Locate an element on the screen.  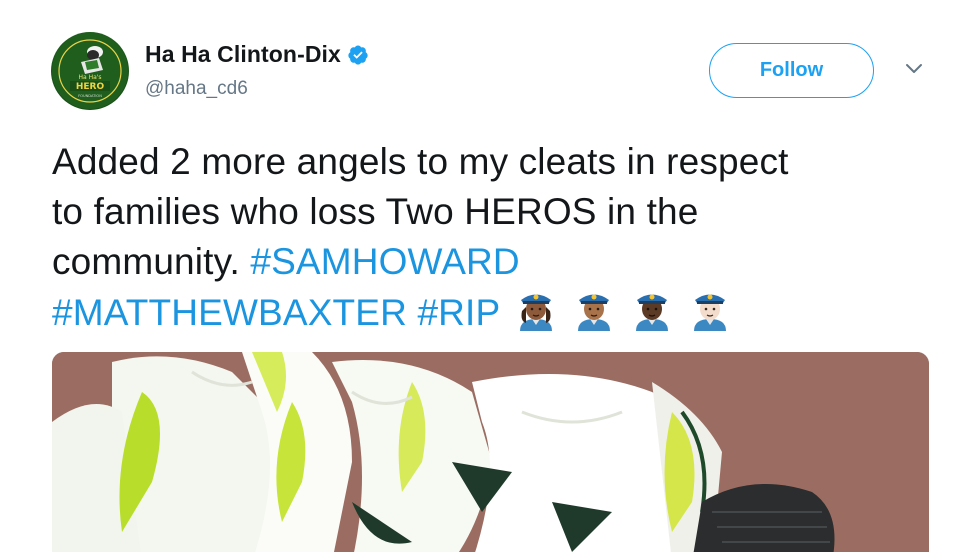
tweet-line-3-text: community. is located at coordinates (151, 261).